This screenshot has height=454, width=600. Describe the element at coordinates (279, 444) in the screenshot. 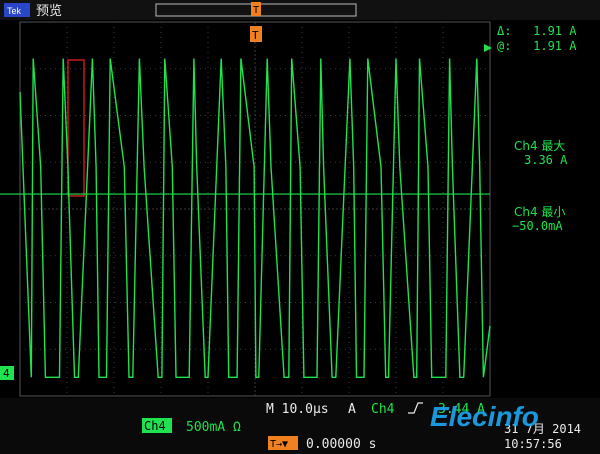

I see `trigger-position-badge-label: T→▼` at that location.